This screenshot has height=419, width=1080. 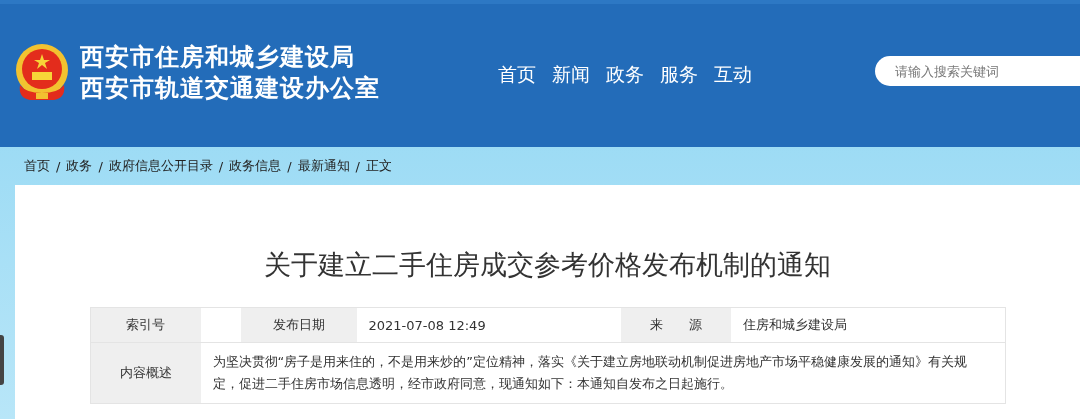 What do you see at coordinates (145, 325) in the screenshot?
I see `table-label: 索引号` at bounding box center [145, 325].